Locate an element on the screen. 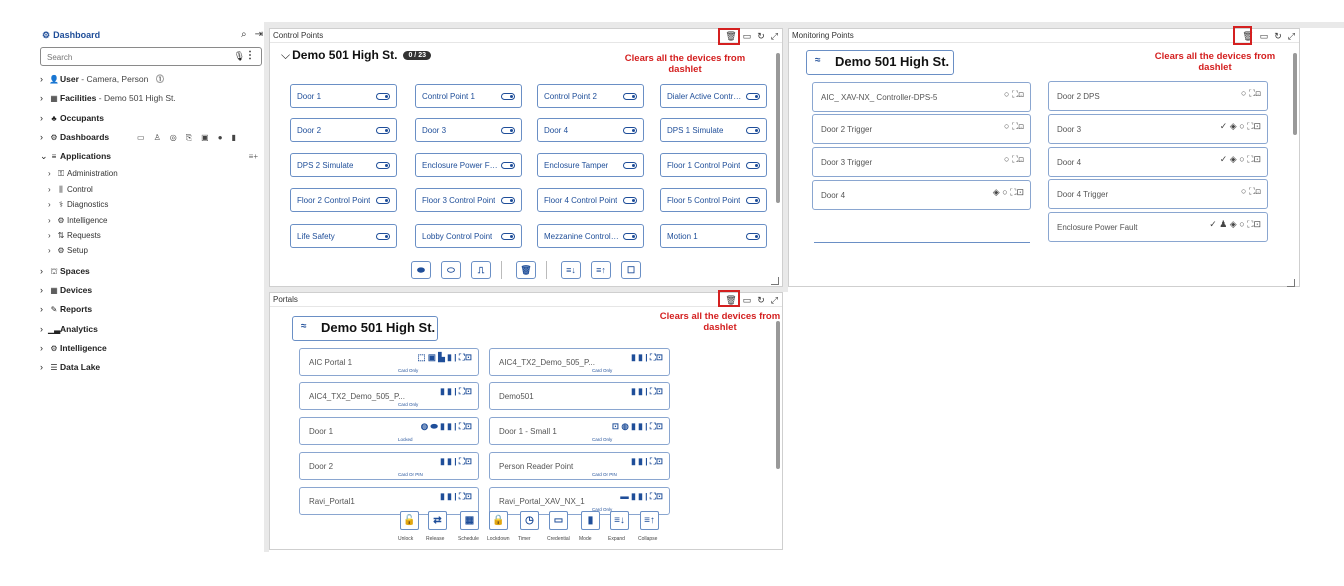 The height and width of the screenshot is (586, 1344). release-button: ⇄ is located at coordinates (437, 520).